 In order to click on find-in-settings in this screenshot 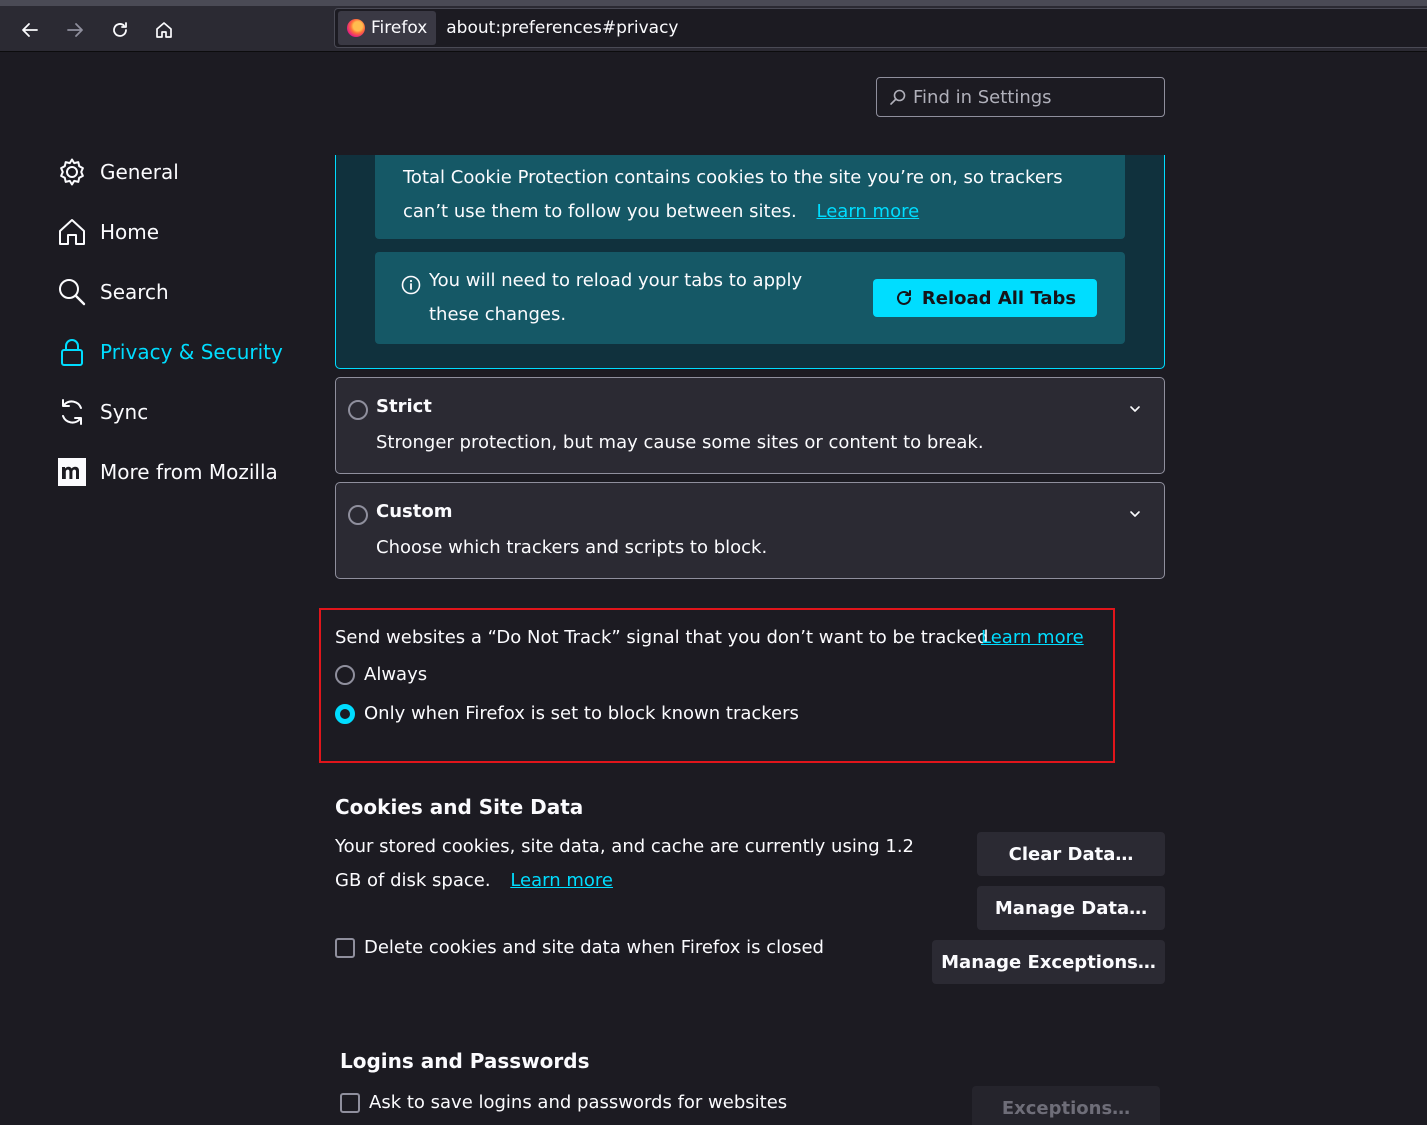, I will do `click(1020, 97)`.